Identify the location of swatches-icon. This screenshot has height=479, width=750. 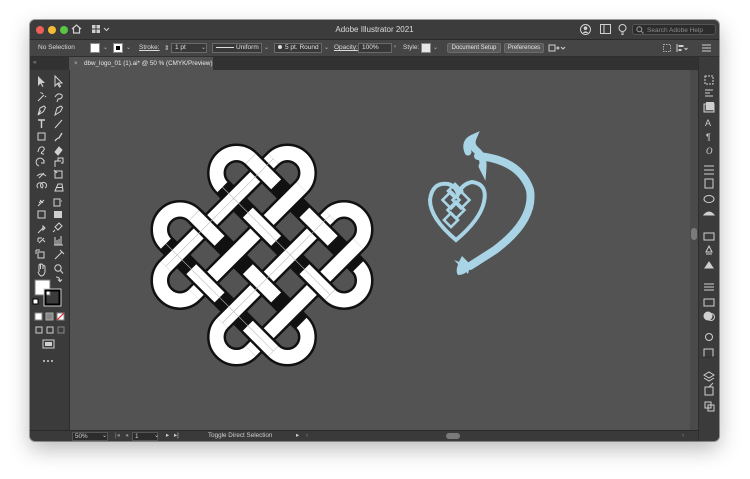
(709, 213).